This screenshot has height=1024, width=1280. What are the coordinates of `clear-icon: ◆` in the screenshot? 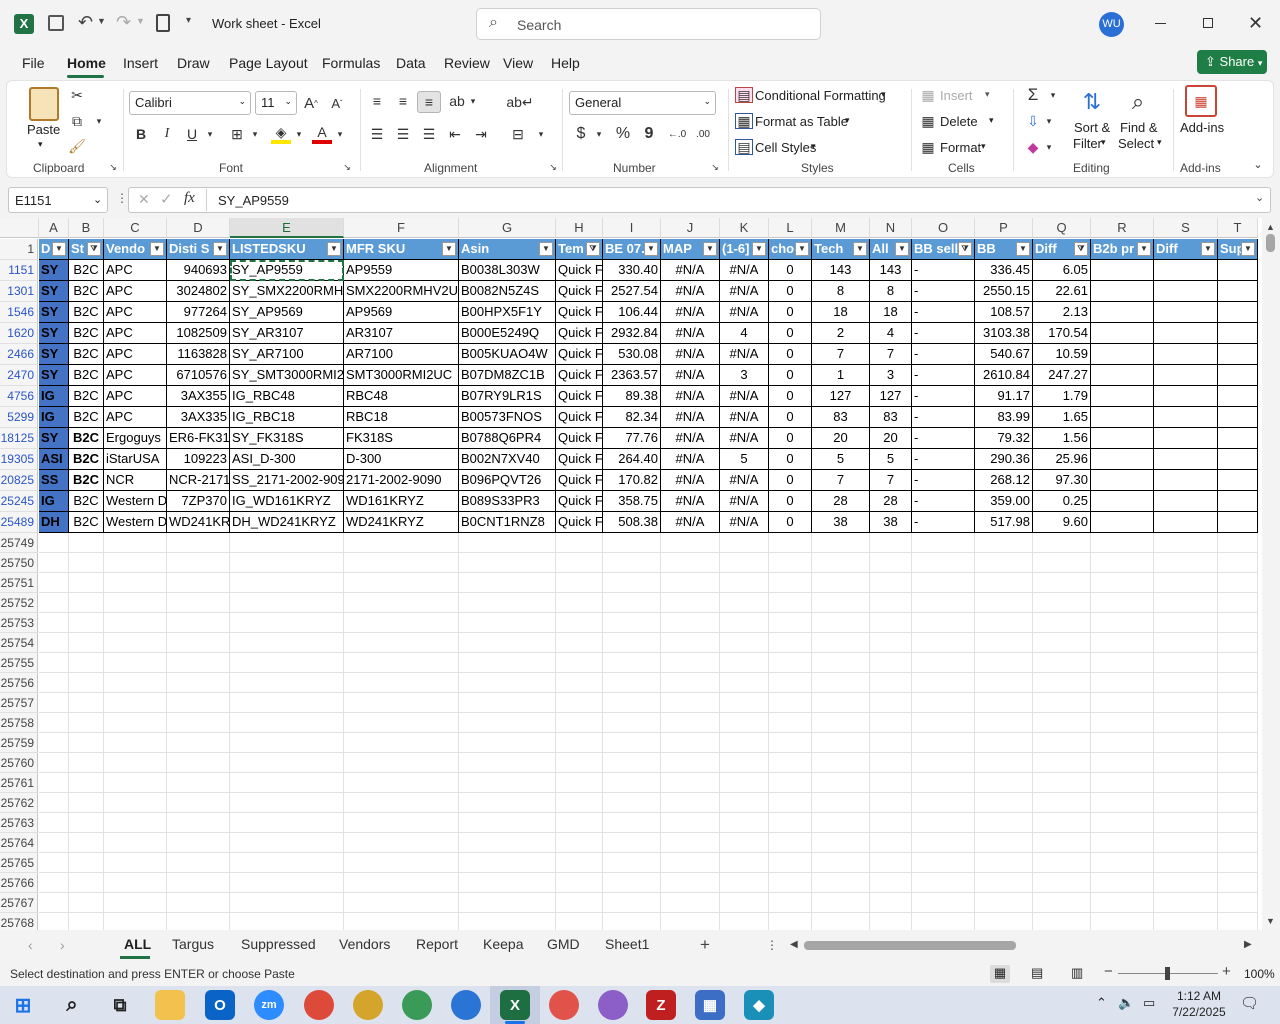 It's located at (1033, 147).